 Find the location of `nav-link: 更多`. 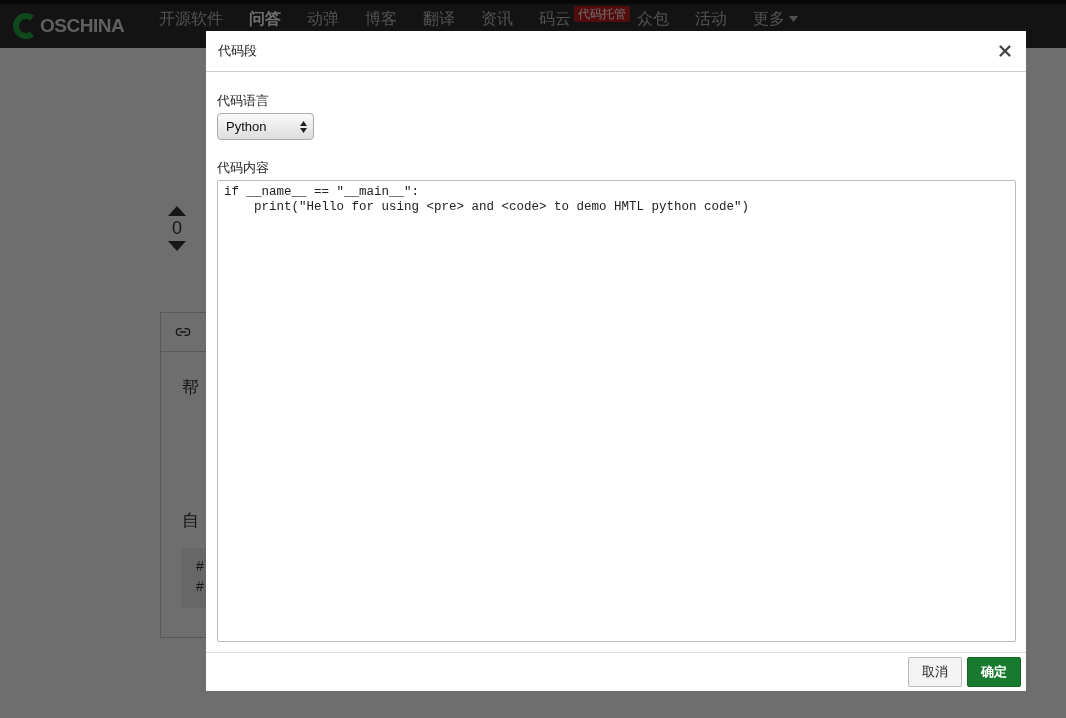

nav-link: 更多 is located at coordinates (776, 19).